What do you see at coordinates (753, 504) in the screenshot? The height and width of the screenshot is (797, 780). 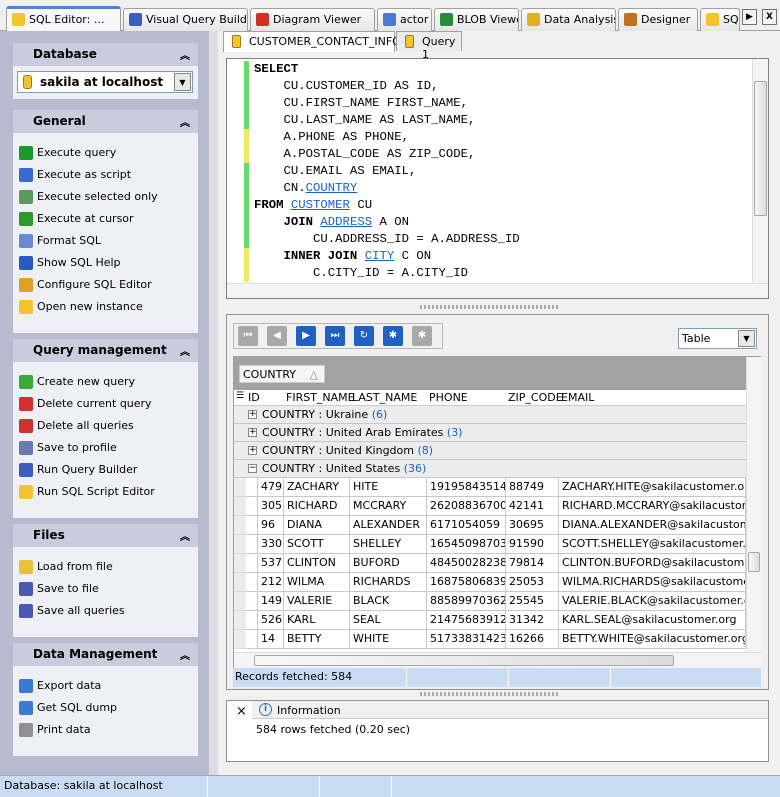 I see `grid-vertical-scrollbar` at bounding box center [753, 504].